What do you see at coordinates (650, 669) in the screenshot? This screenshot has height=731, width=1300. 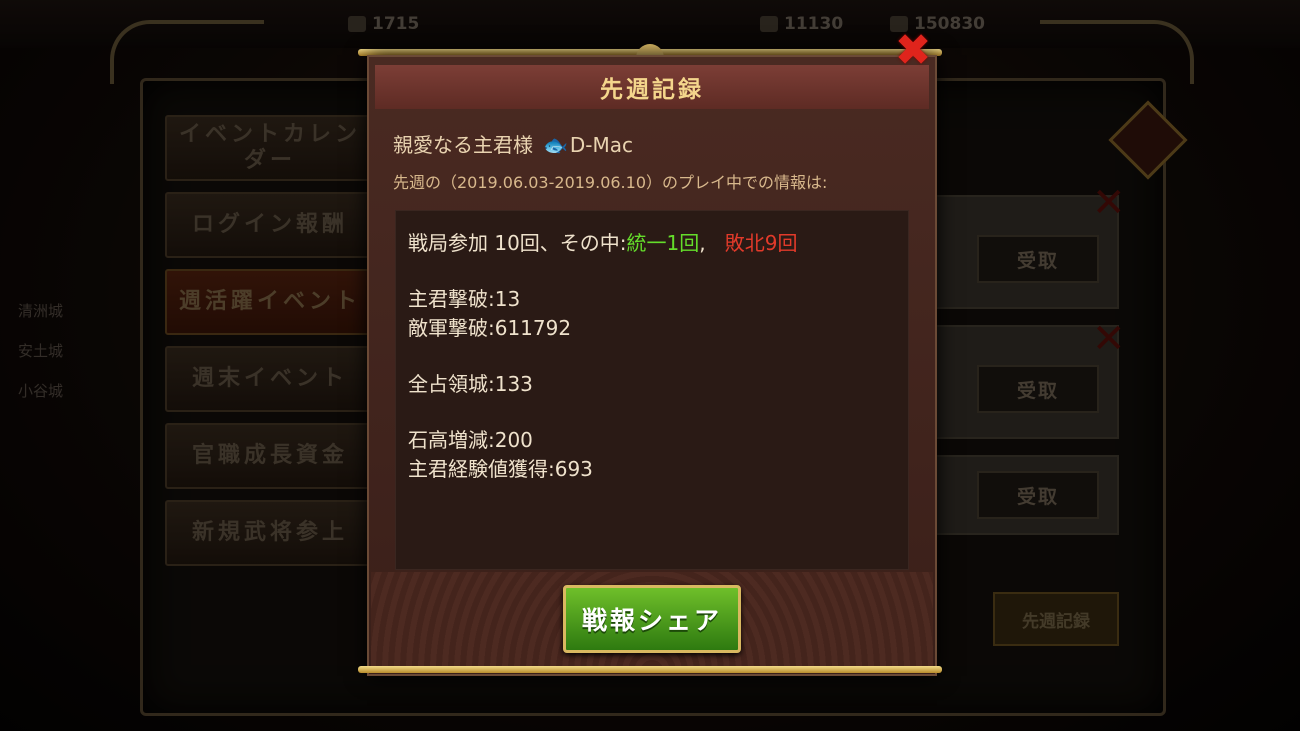 I see `scroll-rod-bottom` at bounding box center [650, 669].